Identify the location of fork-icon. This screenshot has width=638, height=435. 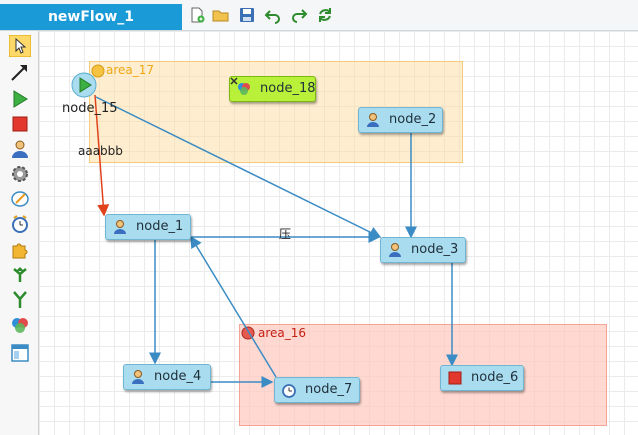
(20, 275).